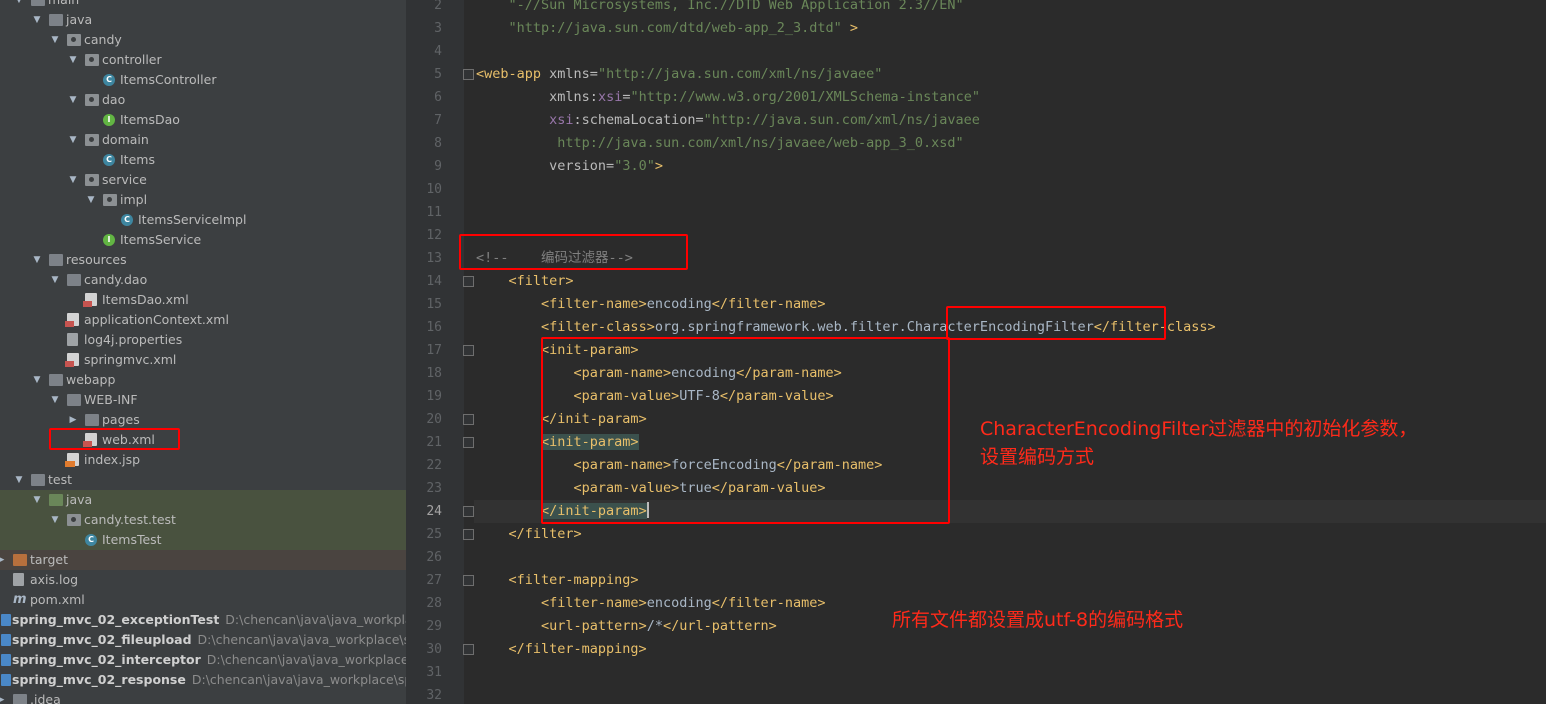  What do you see at coordinates (203, 580) in the screenshot?
I see `tree-item: axis.log` at bounding box center [203, 580].